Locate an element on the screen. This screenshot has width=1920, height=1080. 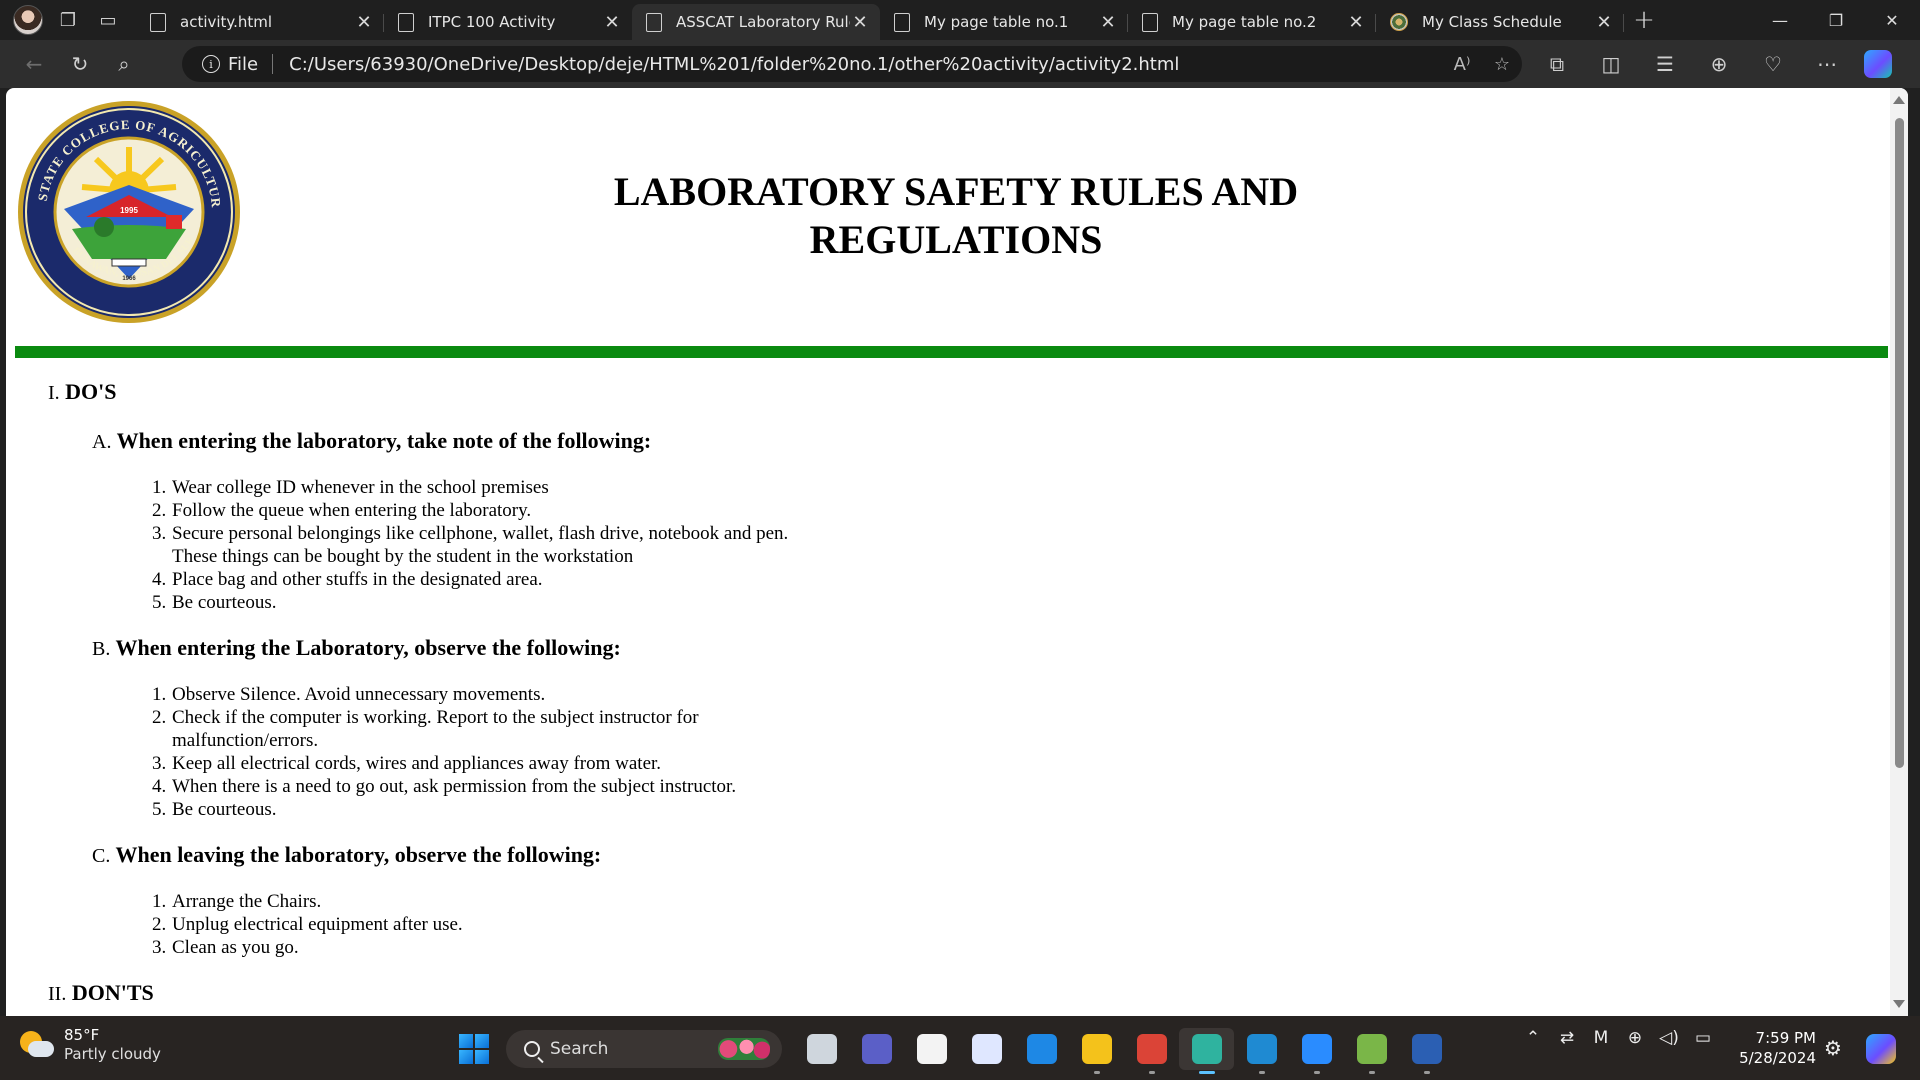
rule-number: 4. is located at coordinates (159, 786).